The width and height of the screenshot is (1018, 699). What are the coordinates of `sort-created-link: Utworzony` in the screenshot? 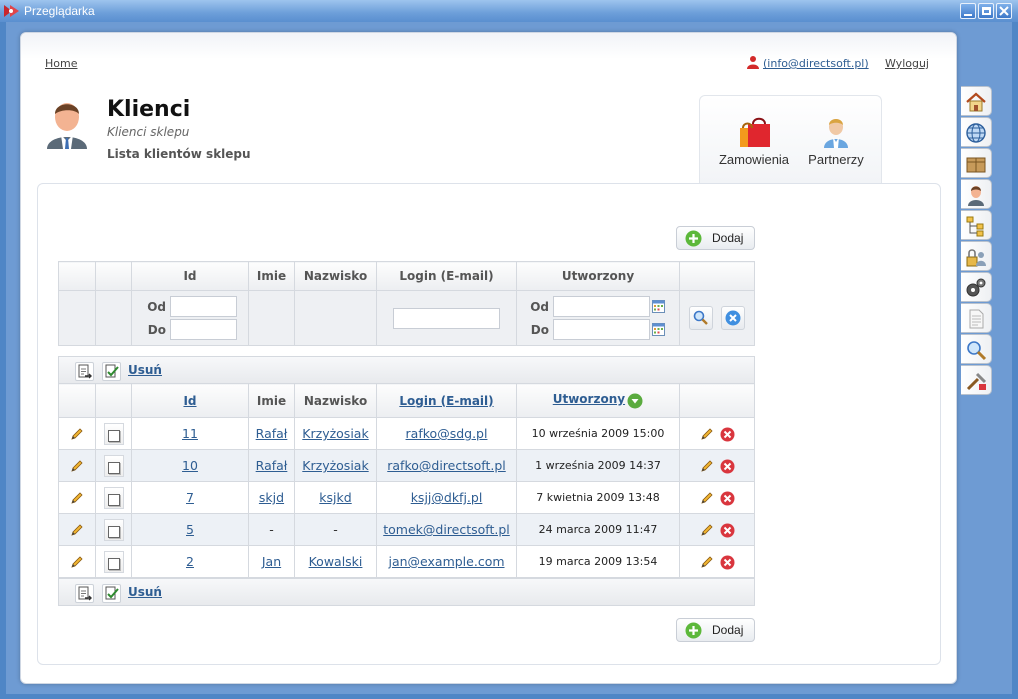 It's located at (589, 399).